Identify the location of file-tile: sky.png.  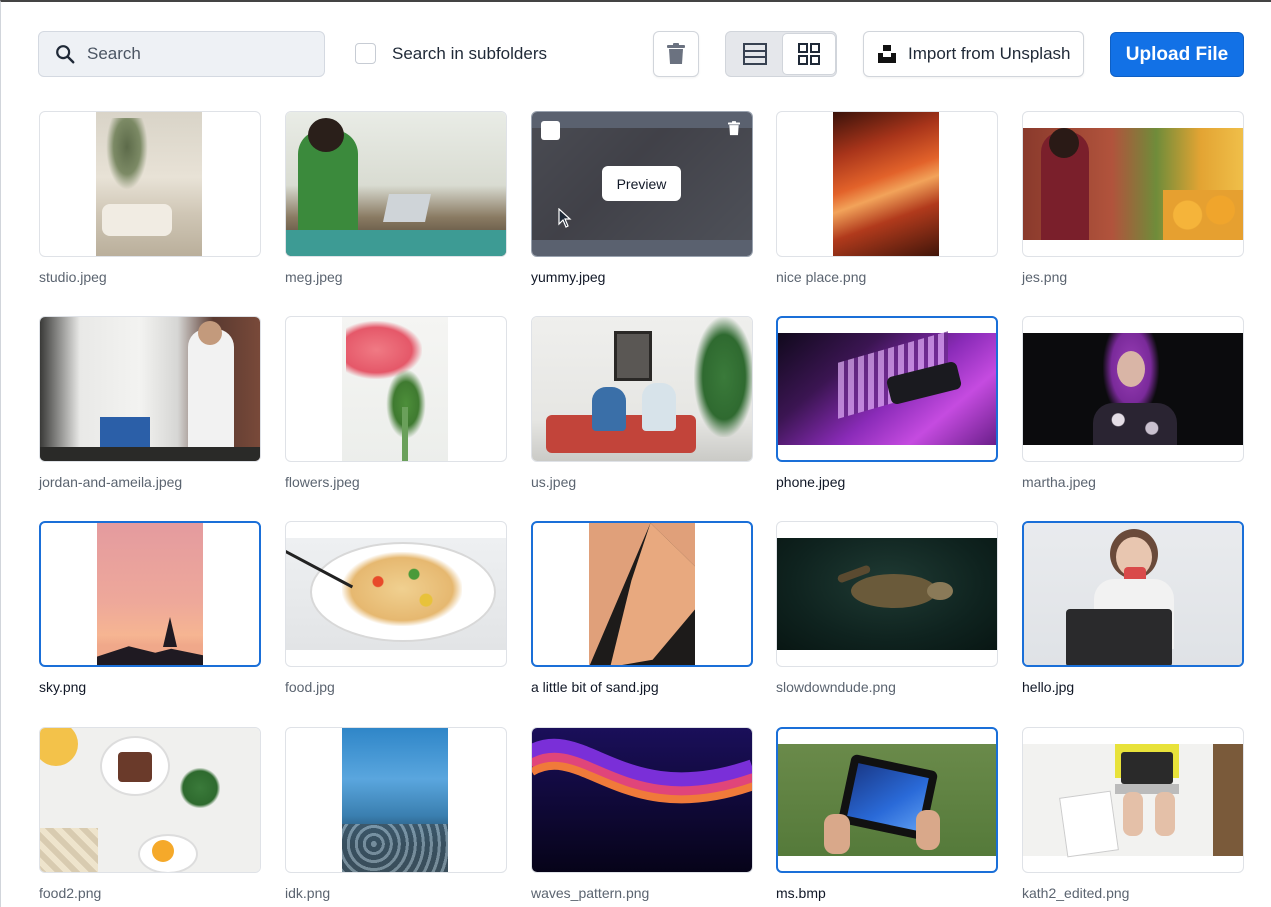
(150, 608).